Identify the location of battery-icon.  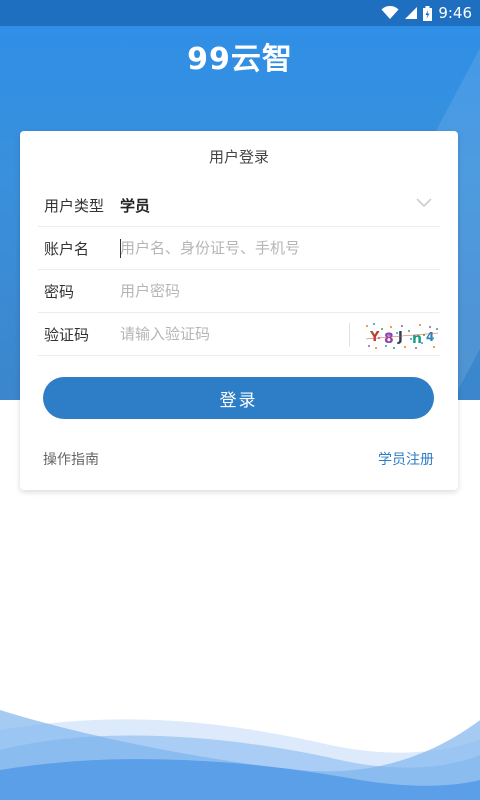
(428, 13).